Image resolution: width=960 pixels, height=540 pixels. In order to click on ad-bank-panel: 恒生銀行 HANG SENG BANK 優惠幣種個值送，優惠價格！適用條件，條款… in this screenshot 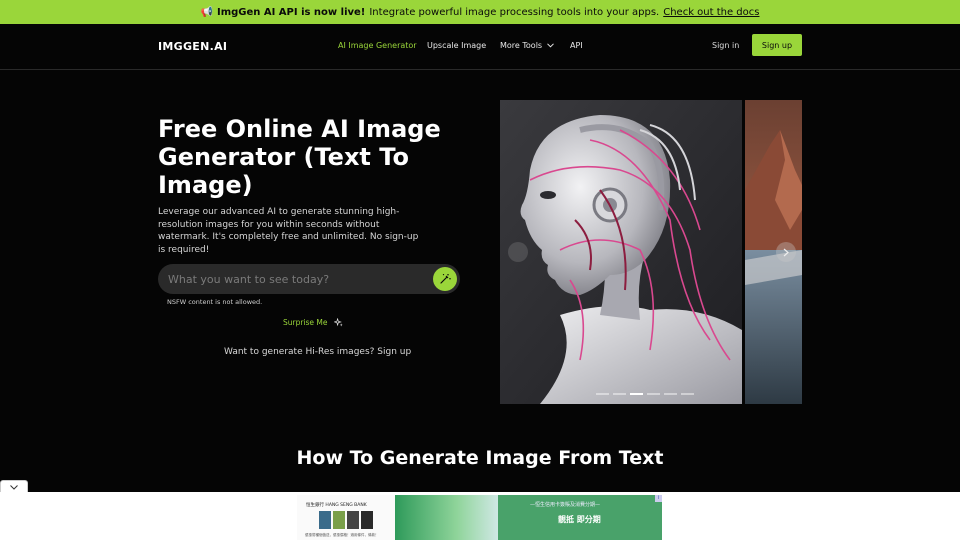, I will do `click(346, 517)`.